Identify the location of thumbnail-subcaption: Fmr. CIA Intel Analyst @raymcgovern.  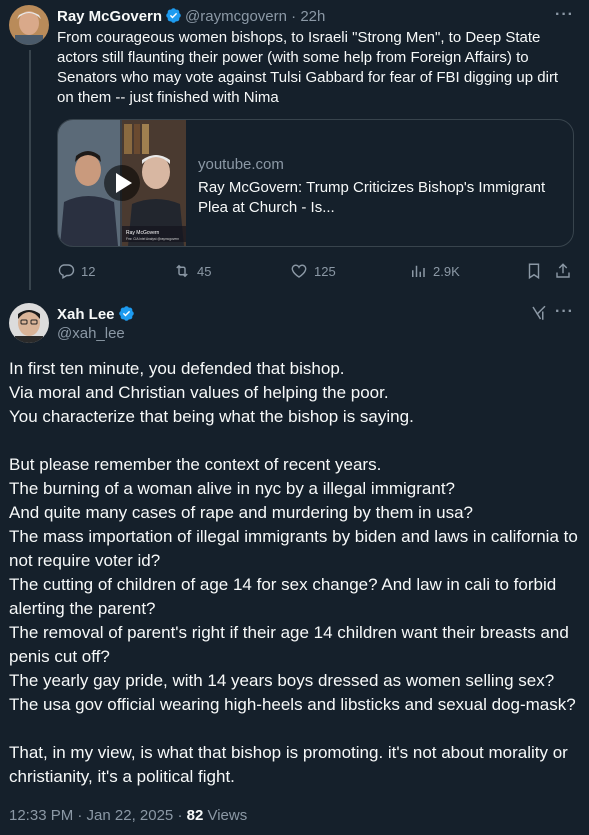
(152, 239).